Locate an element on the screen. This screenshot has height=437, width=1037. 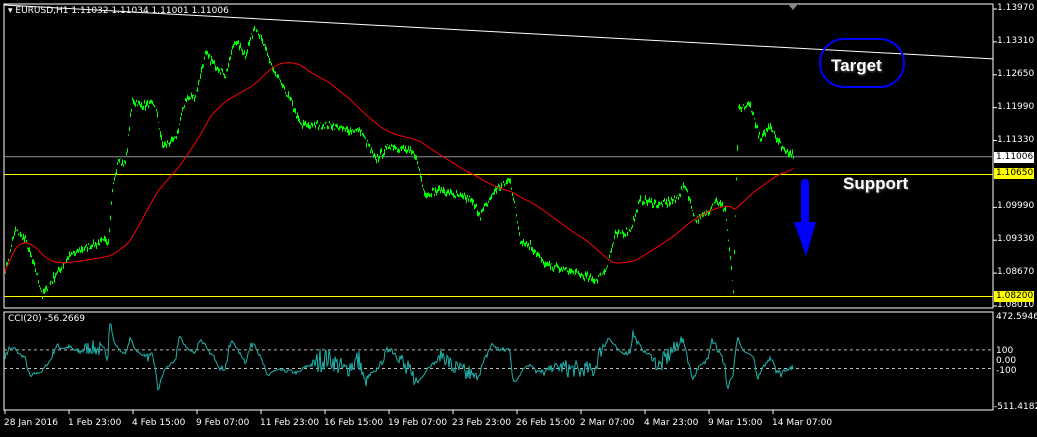
price-tick-label: 1.11990 is located at coordinates (1016, 106).